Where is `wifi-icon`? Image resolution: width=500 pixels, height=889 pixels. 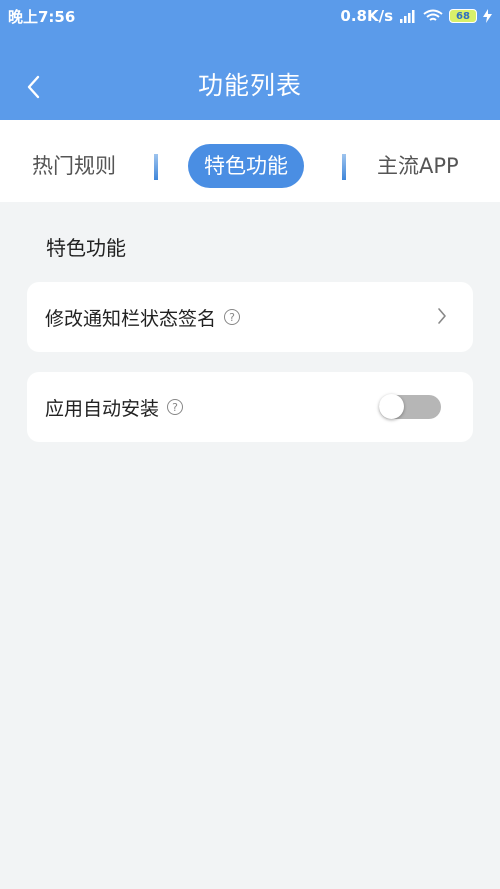 wifi-icon is located at coordinates (433, 15).